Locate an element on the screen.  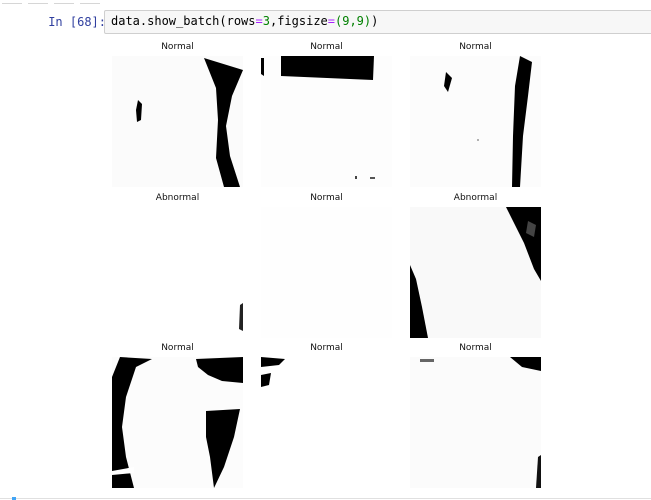
cell-divider is located at coordinates (325, 498).